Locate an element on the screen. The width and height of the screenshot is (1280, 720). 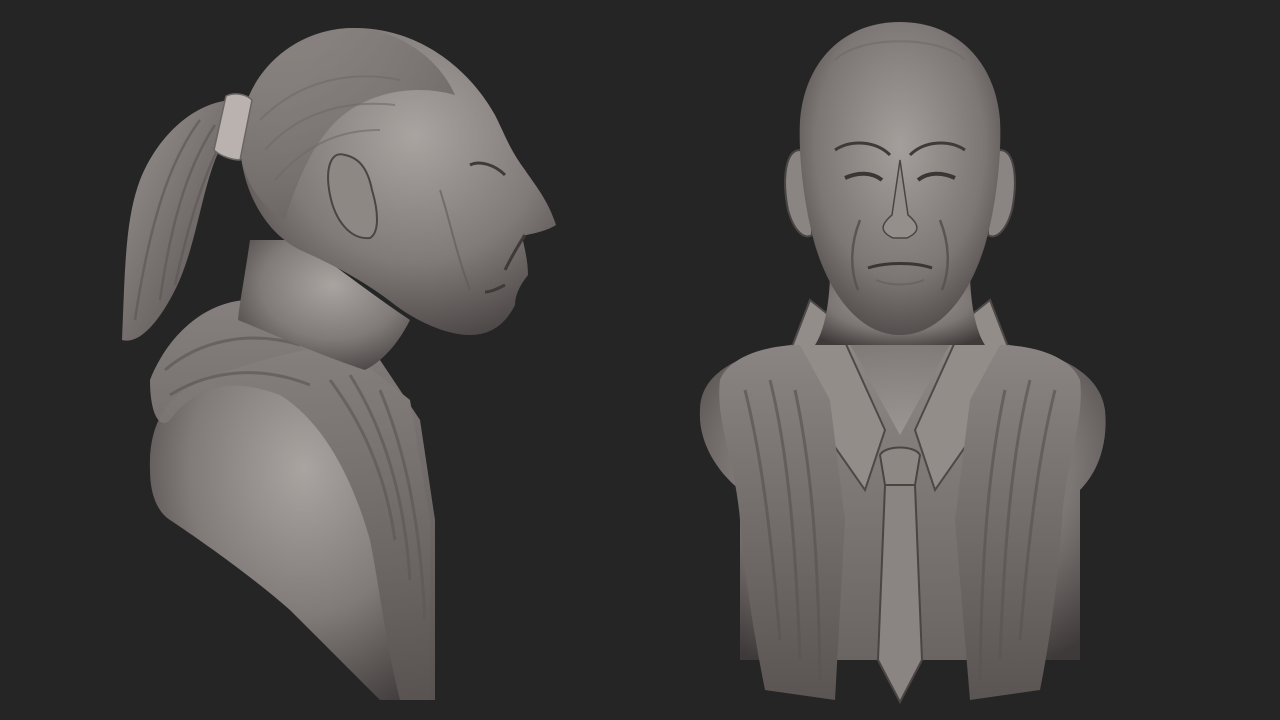
front-tie-knot is located at coordinates (900, 466).